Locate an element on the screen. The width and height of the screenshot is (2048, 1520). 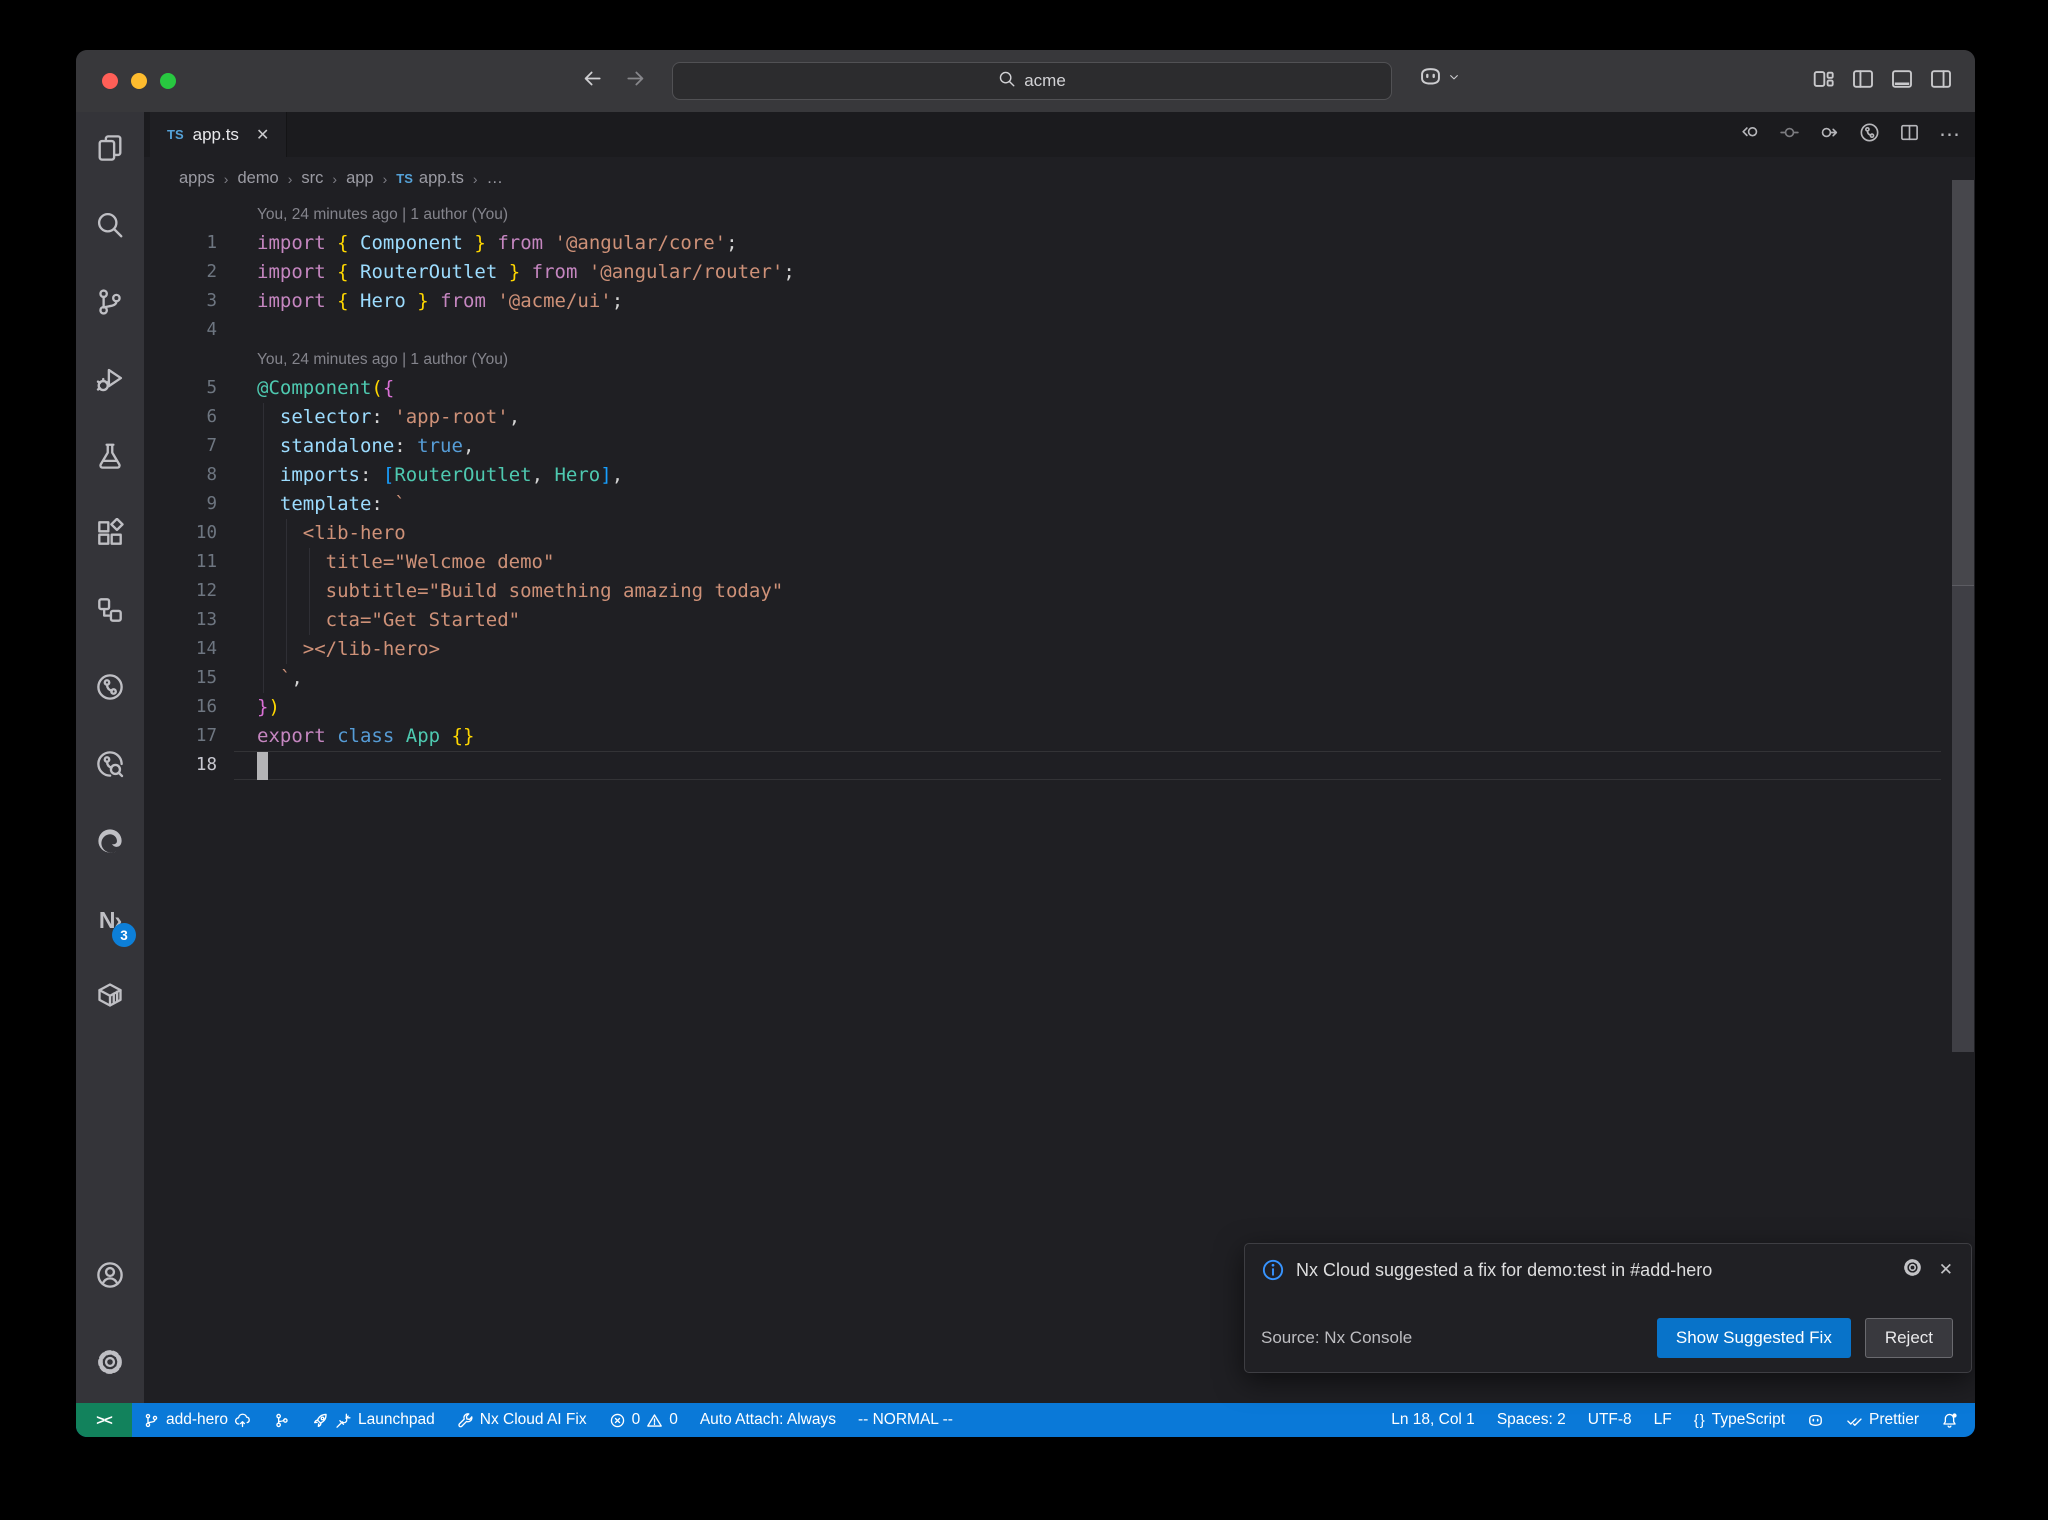
line-number: 18 is located at coordinates (206, 765).